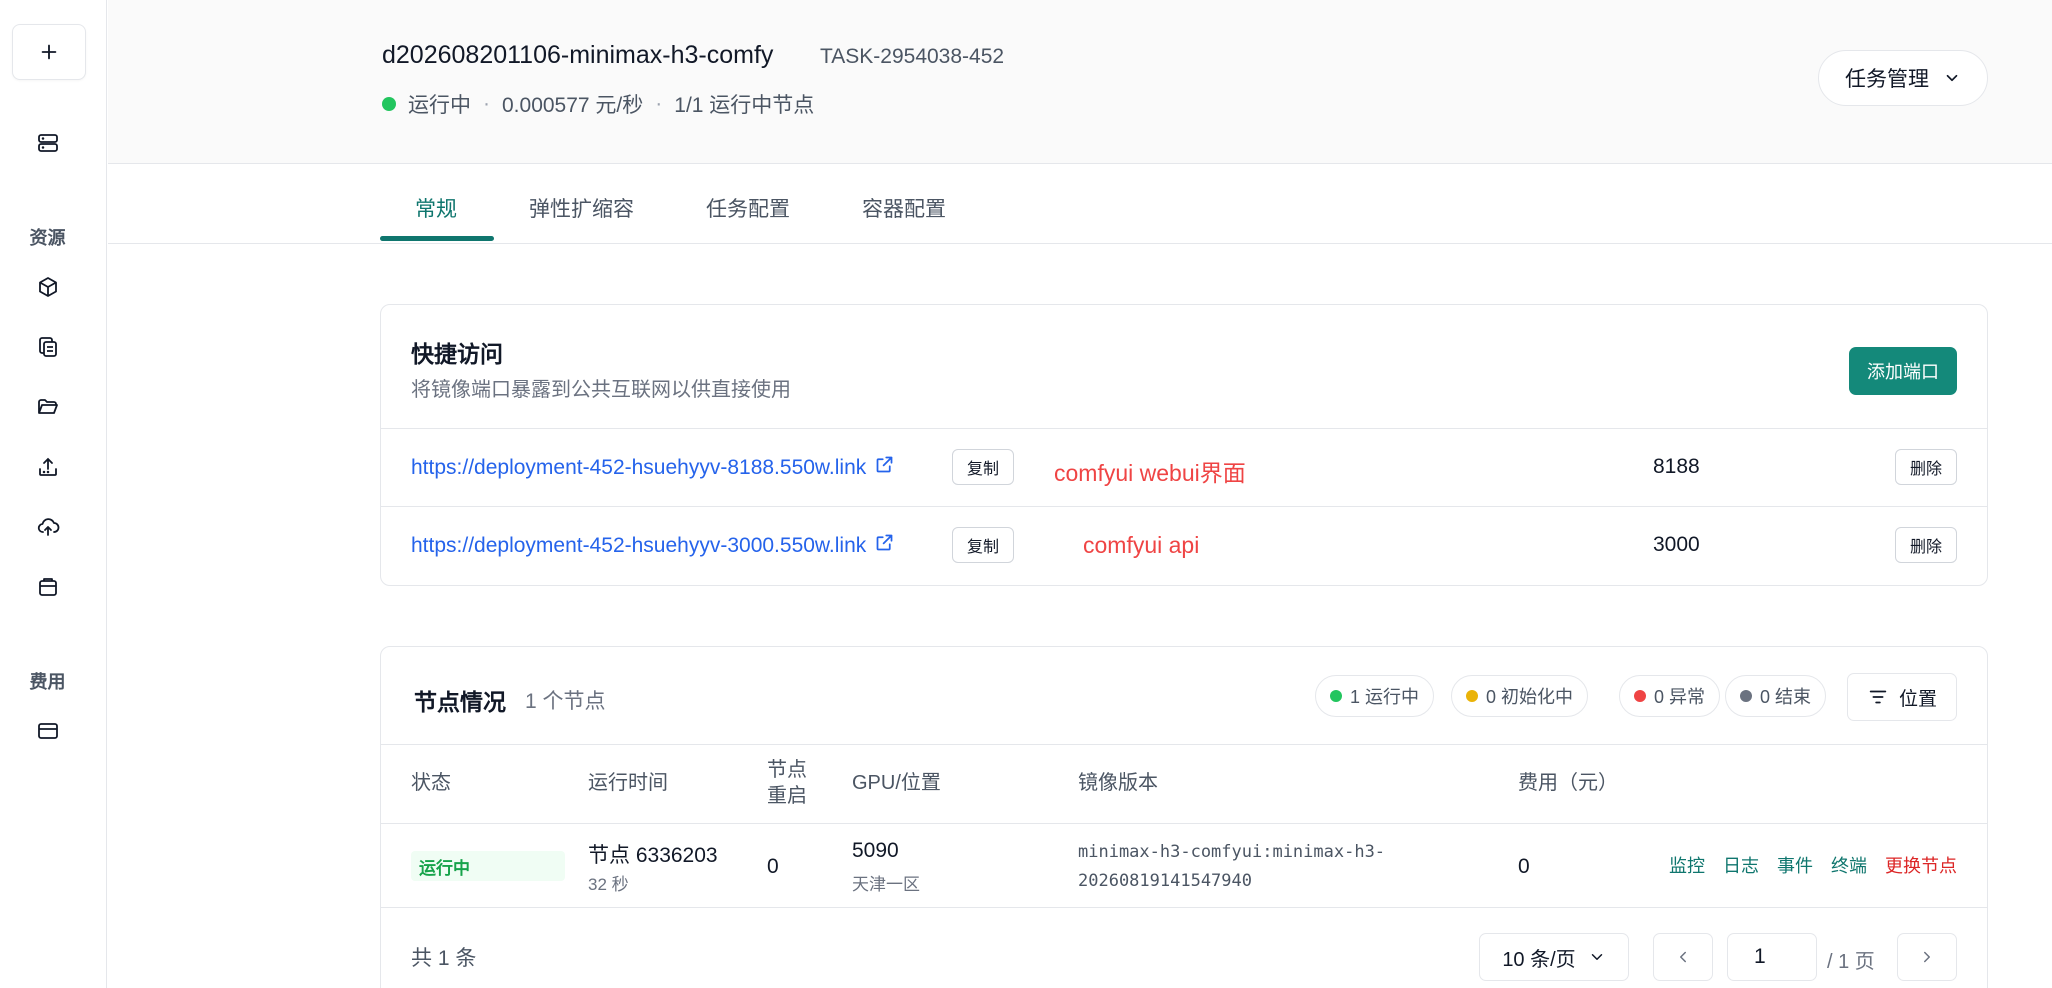 This screenshot has height=988, width=2052. What do you see at coordinates (1746, 696) in the screenshot?
I see `gray-dot-icon` at bounding box center [1746, 696].